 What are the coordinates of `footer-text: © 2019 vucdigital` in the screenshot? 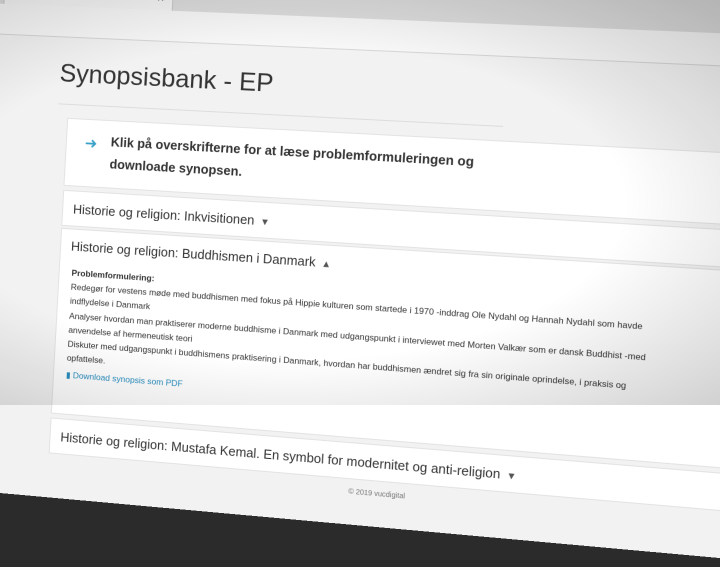 It's located at (377, 494).